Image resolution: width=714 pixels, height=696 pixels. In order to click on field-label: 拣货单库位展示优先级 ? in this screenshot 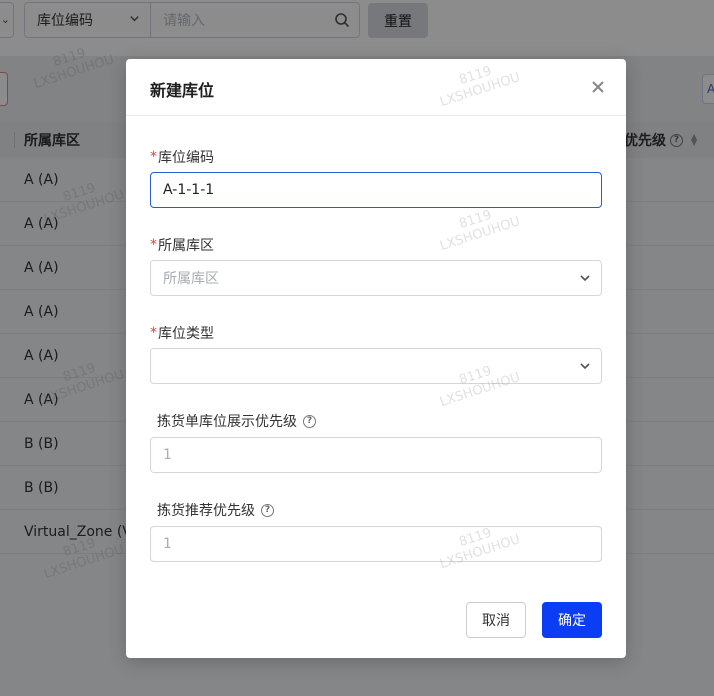, I will do `click(376, 421)`.